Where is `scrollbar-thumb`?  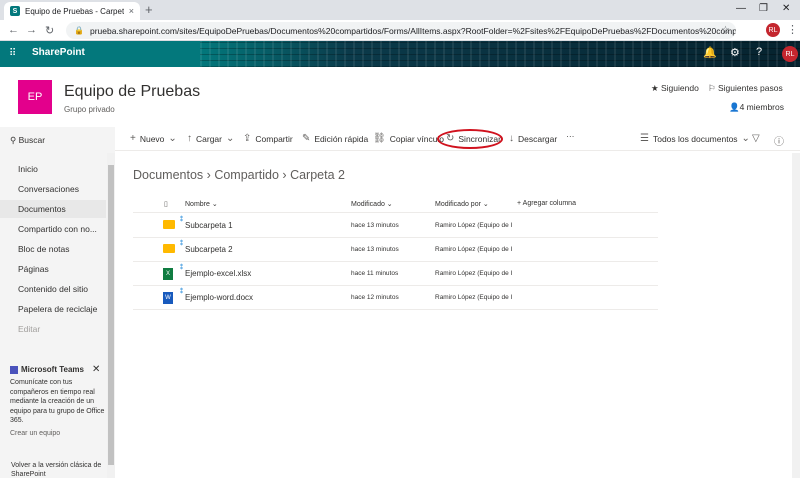
scrollbar-thumb is located at coordinates (111, 315).